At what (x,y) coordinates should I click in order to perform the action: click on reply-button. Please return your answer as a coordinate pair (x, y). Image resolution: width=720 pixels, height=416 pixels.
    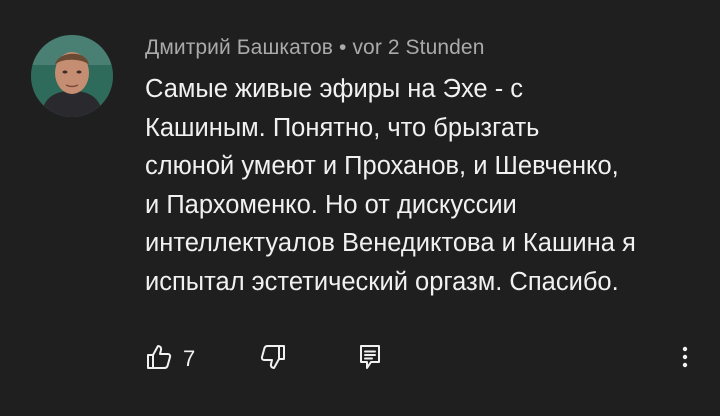
    Looking at the image, I should click on (370, 357).